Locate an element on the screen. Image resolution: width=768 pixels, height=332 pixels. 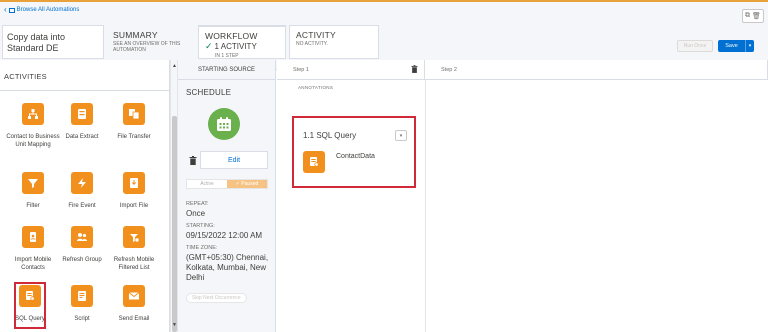
activity-item: Import File is located at coordinates (134, 191).